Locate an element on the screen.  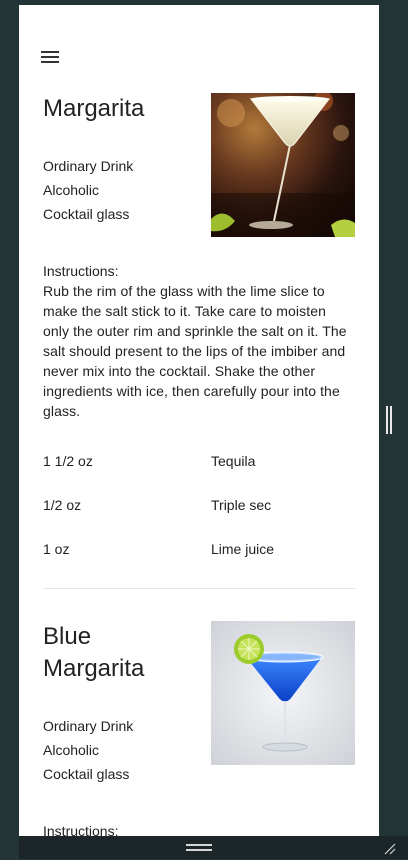
ingredient-row: 1/2 oz Triple sec is located at coordinates (199, 505).